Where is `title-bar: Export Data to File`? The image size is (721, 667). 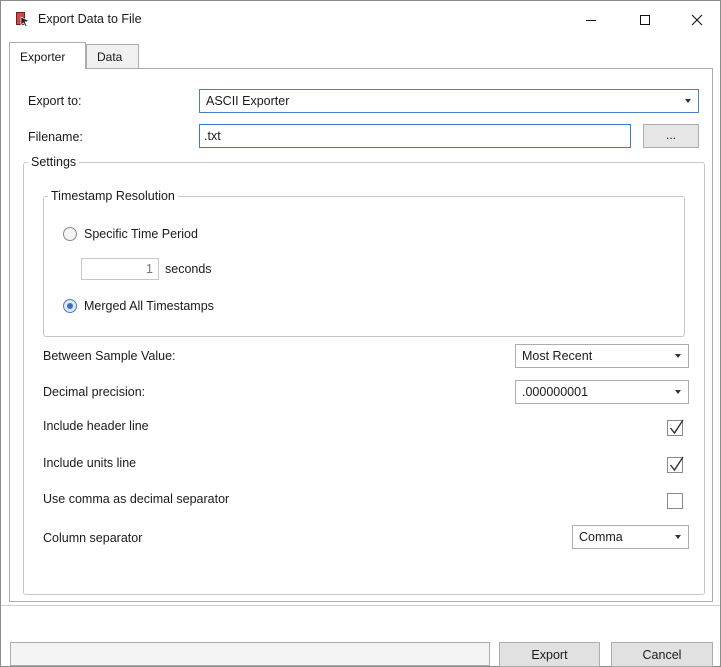
title-bar: Export Data to File is located at coordinates (360, 20).